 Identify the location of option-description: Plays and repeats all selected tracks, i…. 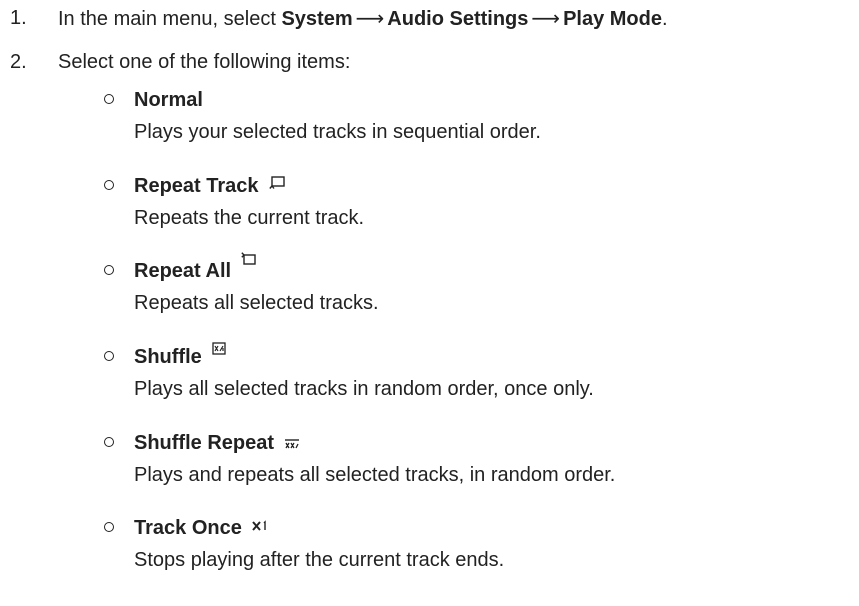
(375, 475).